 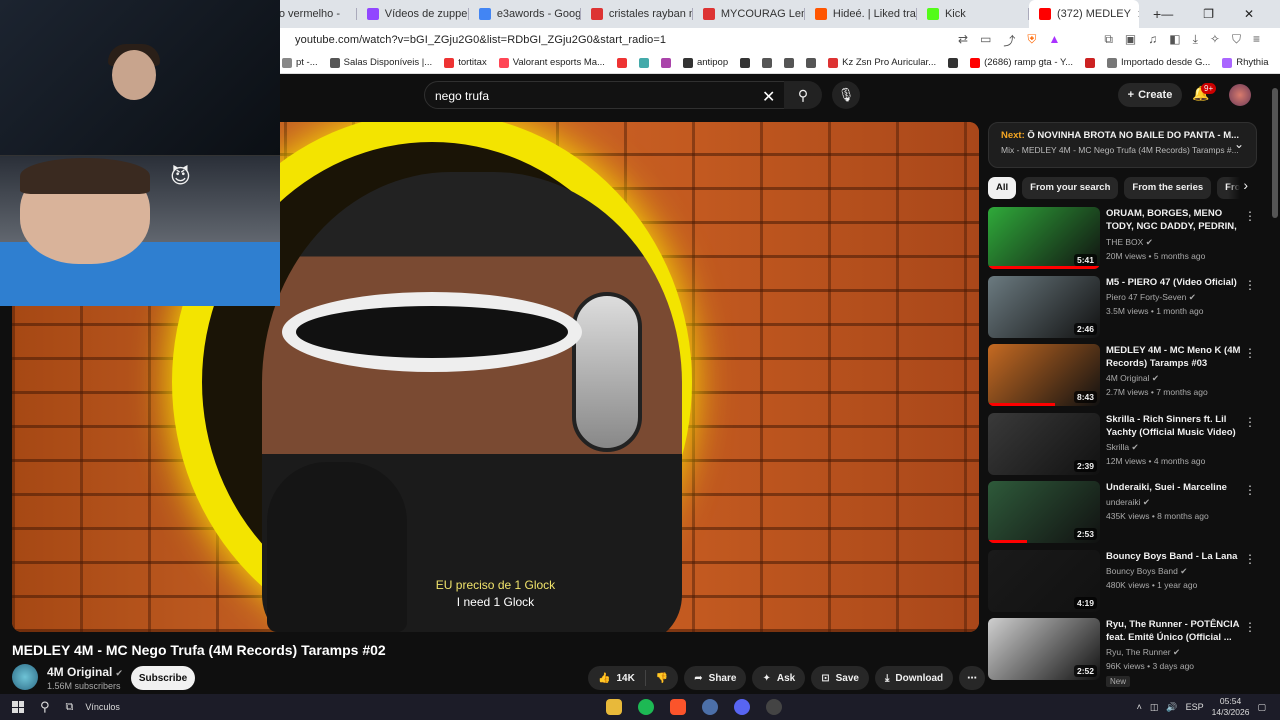 What do you see at coordinates (1031, 40) in the screenshot?
I see `brave-shield-icon: ⛨` at bounding box center [1031, 40].